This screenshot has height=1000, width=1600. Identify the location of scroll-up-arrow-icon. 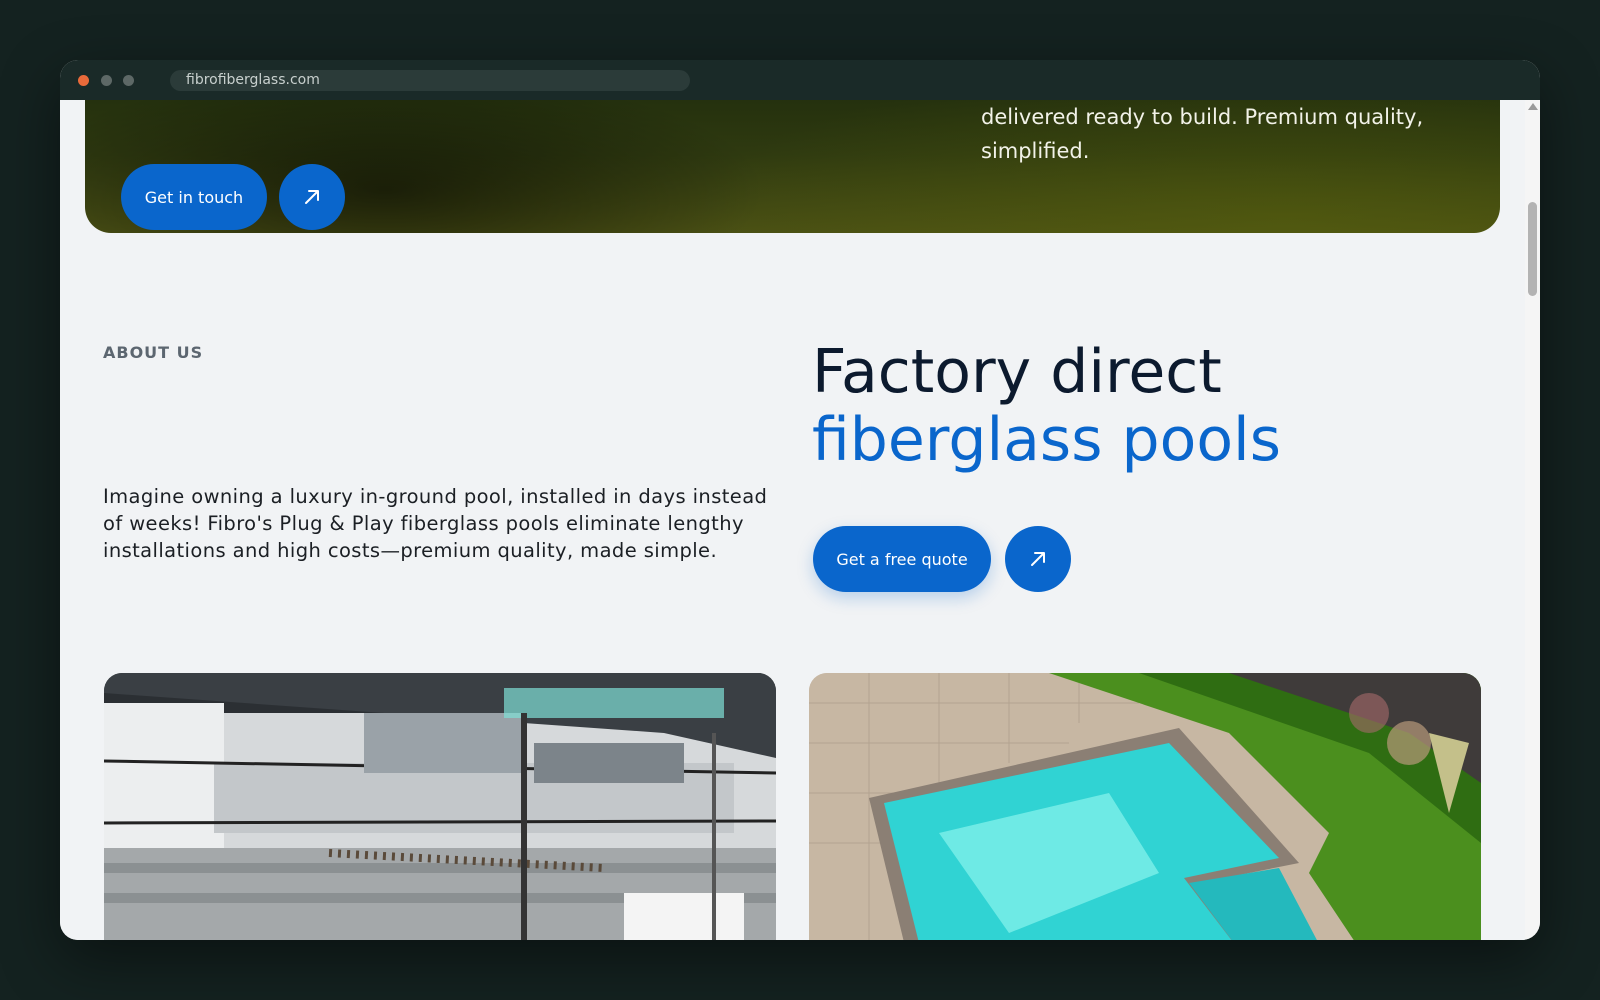
(1533, 106).